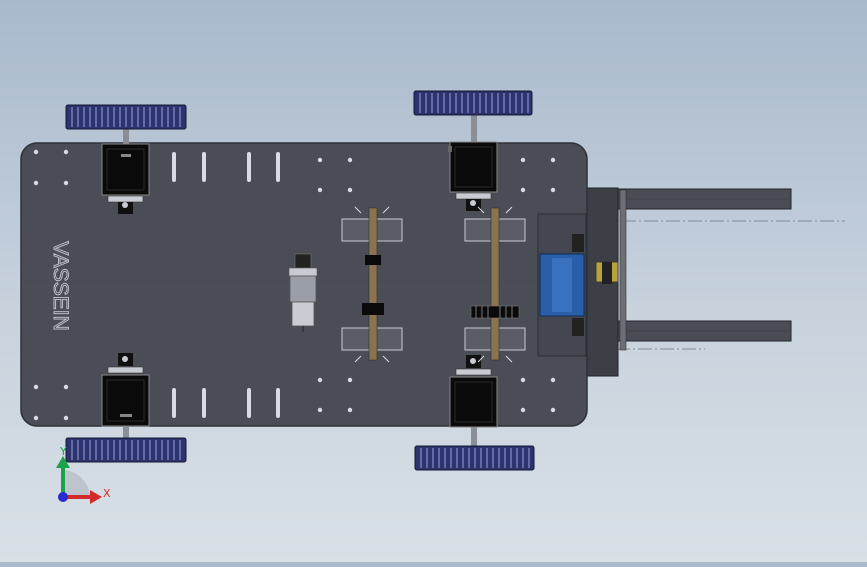 This screenshot has width=867, height=567. Describe the element at coordinates (60, 285) in the screenshot. I see `chassis-lettering: VASSEIN` at that location.